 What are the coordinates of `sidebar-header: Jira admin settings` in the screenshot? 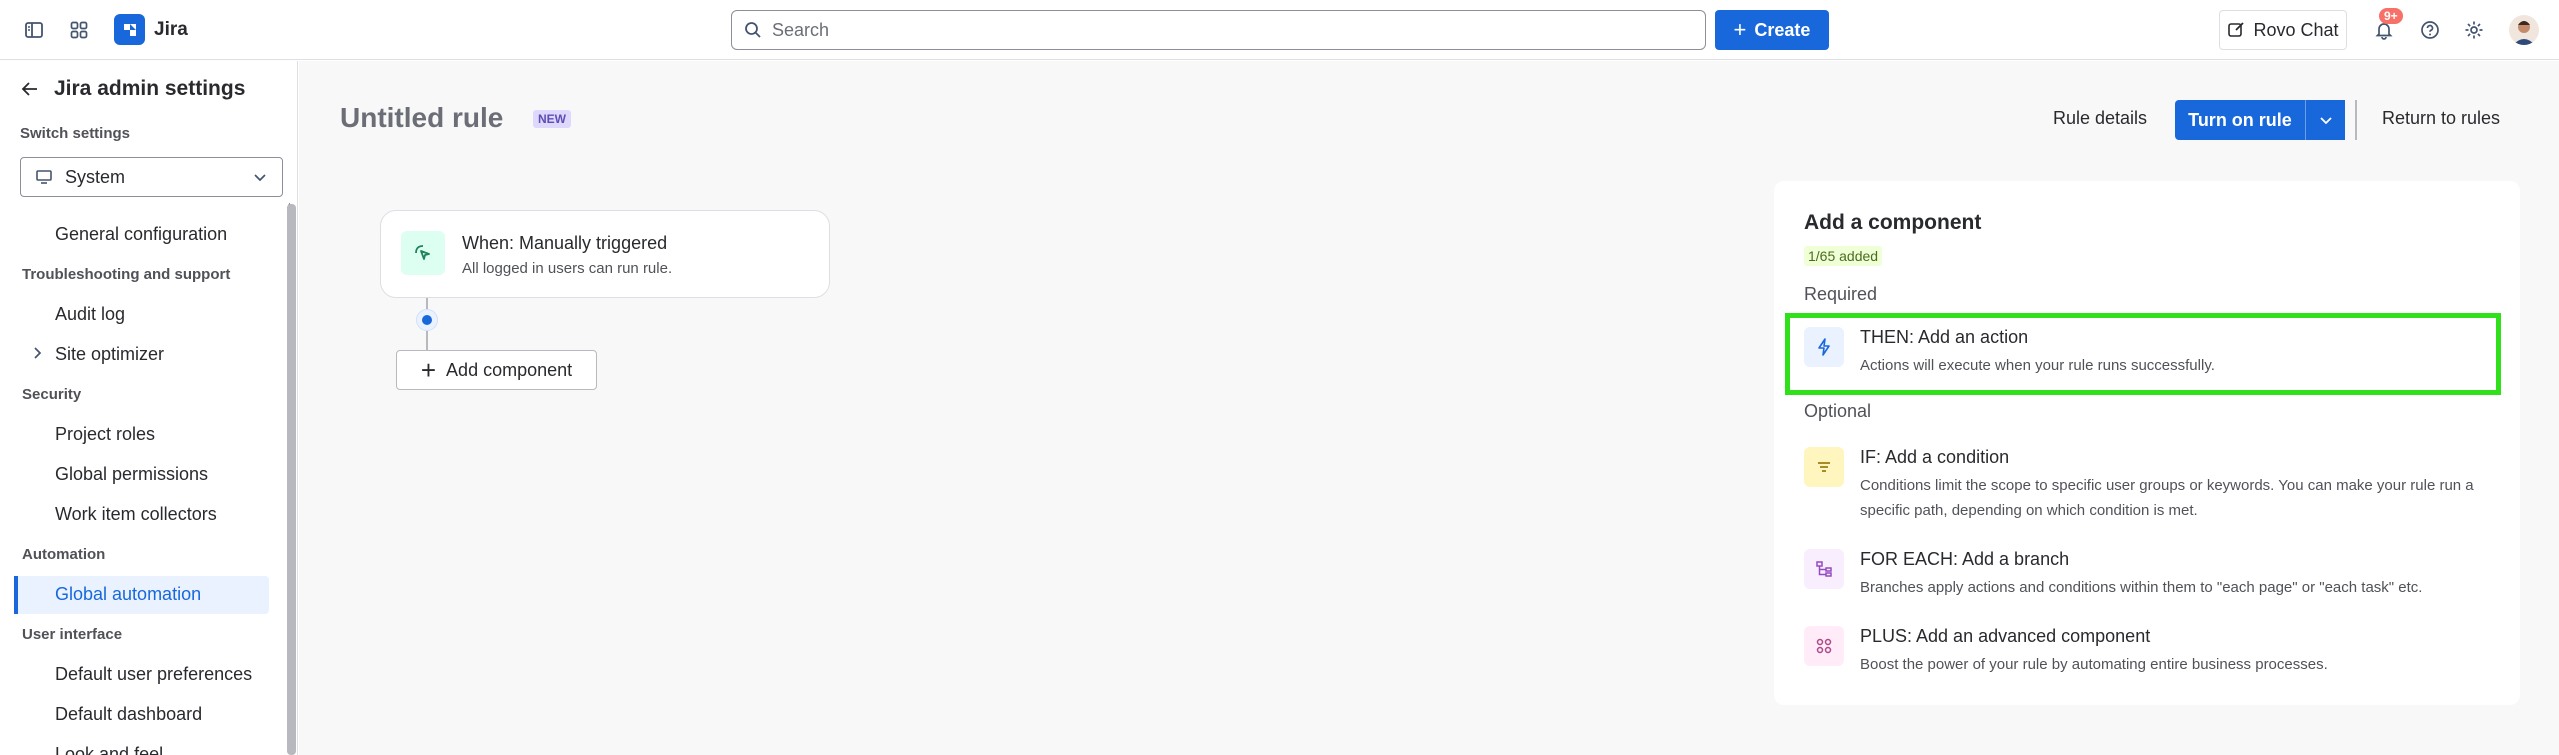 It's located at (132, 89).